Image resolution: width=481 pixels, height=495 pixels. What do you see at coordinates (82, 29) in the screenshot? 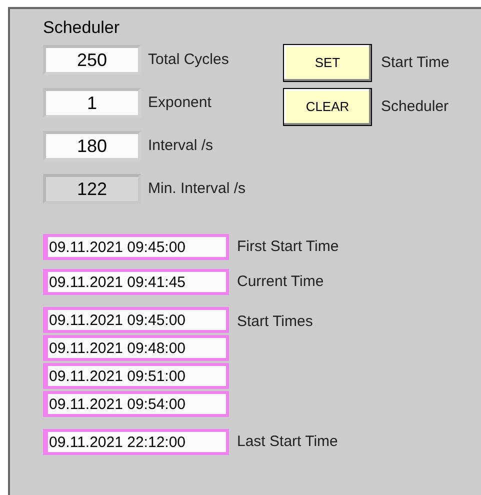
I see `panel-title: Scheduler` at bounding box center [82, 29].